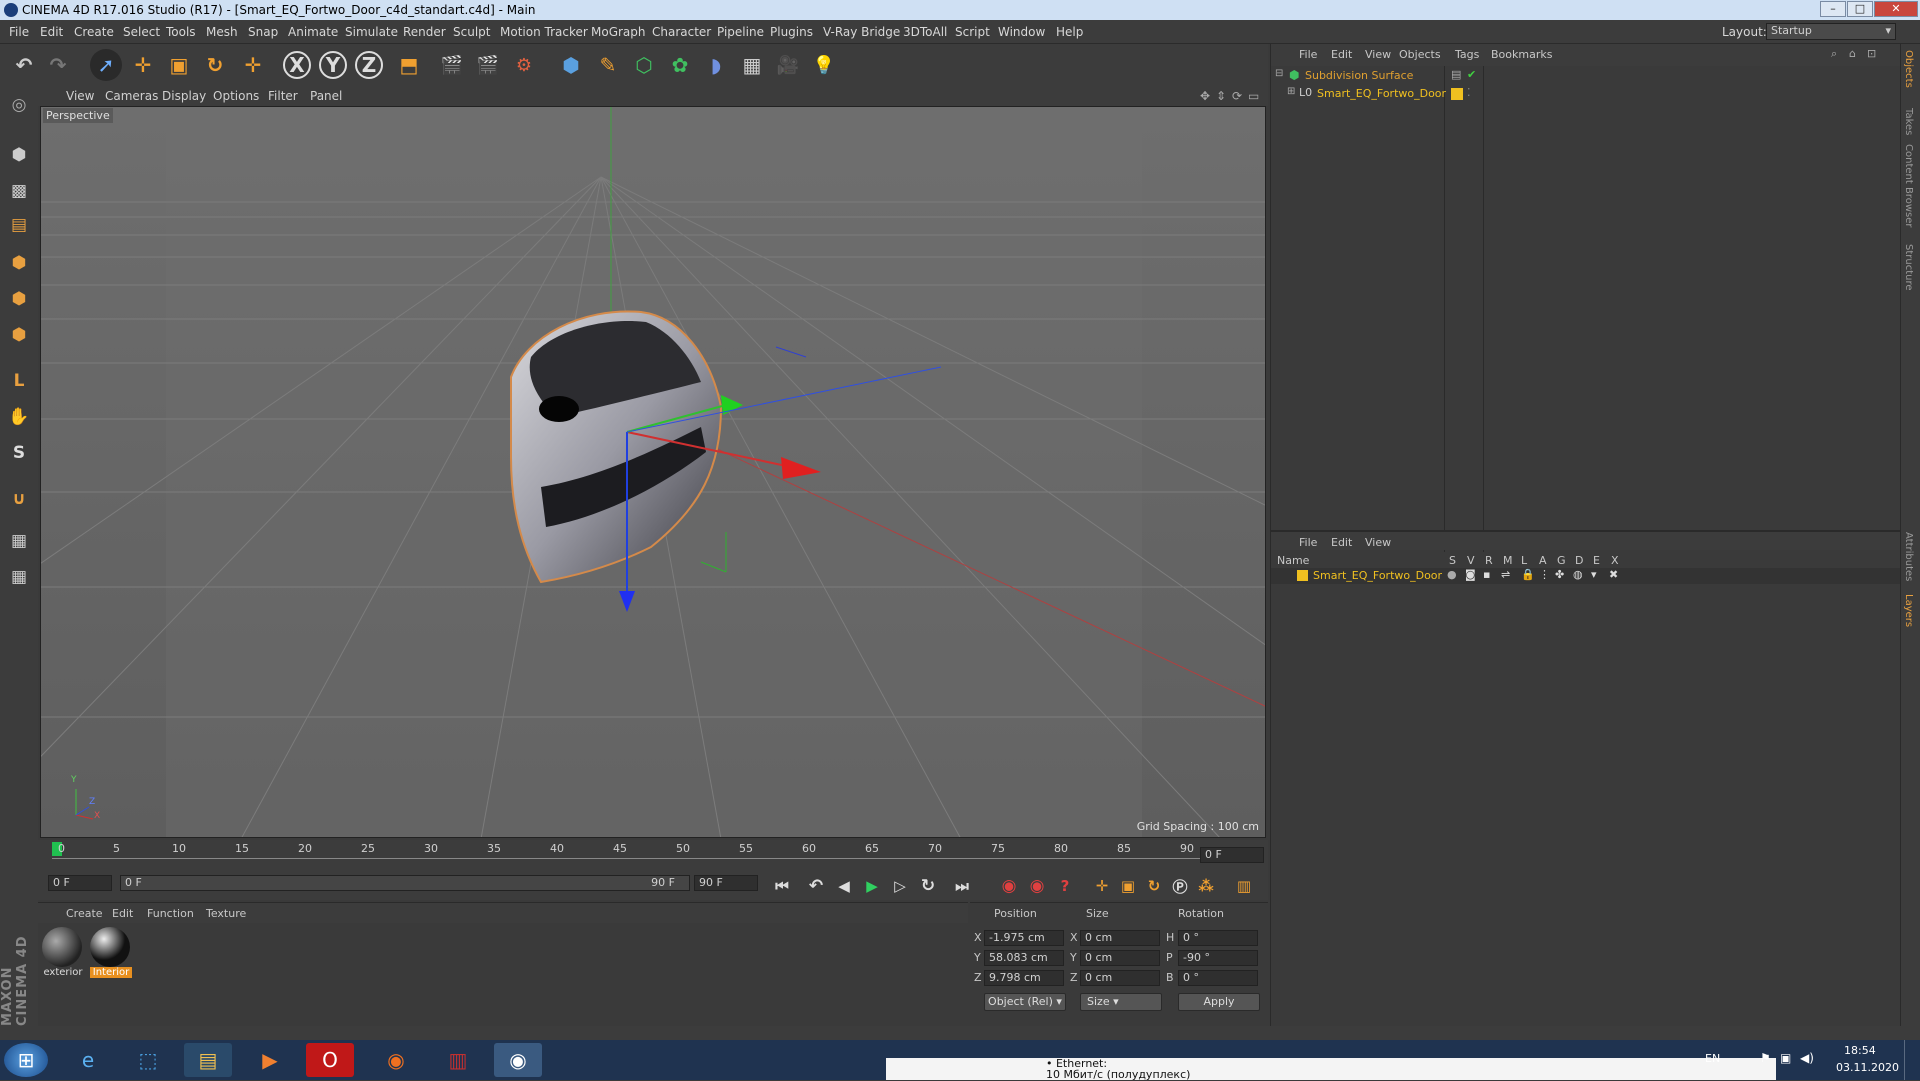  What do you see at coordinates (1908, 610) in the screenshot?
I see `tab-layers: Layers` at bounding box center [1908, 610].